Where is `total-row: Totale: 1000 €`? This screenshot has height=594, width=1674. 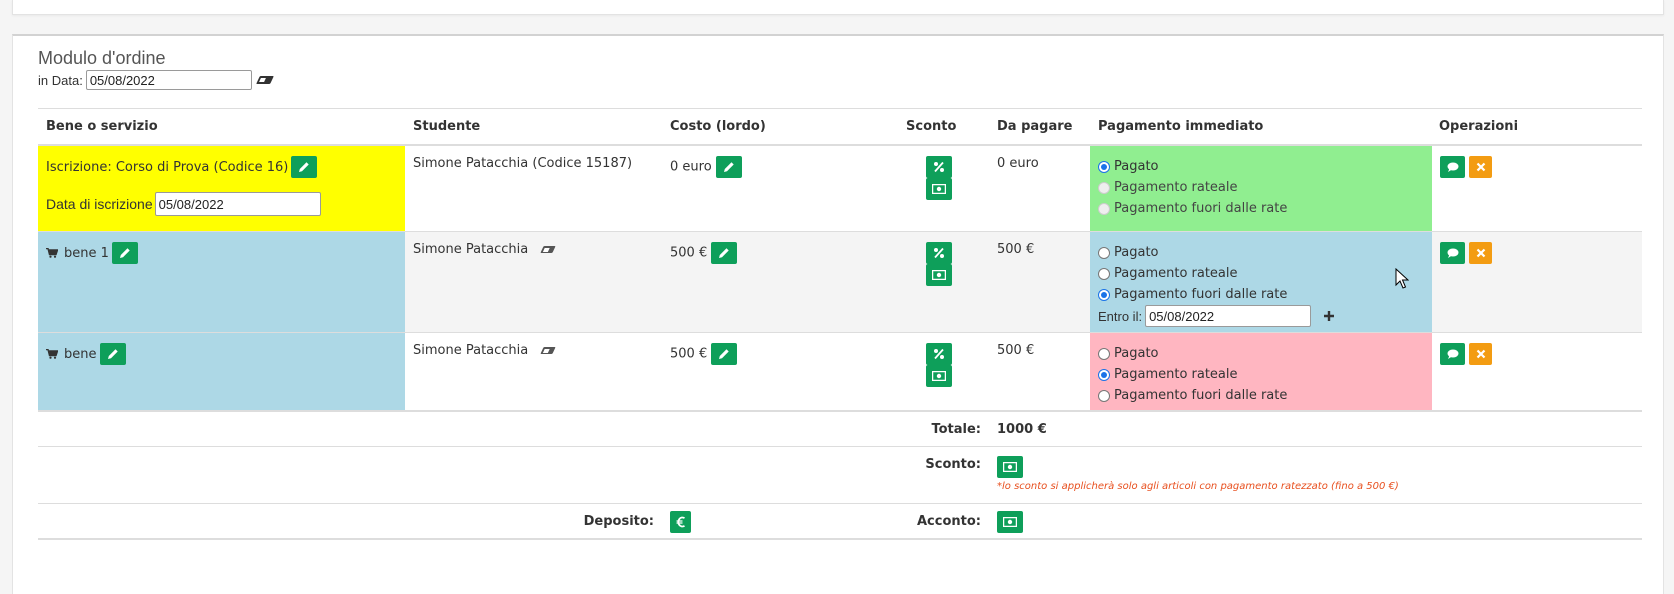 total-row: Totale: 1000 € is located at coordinates (840, 429).